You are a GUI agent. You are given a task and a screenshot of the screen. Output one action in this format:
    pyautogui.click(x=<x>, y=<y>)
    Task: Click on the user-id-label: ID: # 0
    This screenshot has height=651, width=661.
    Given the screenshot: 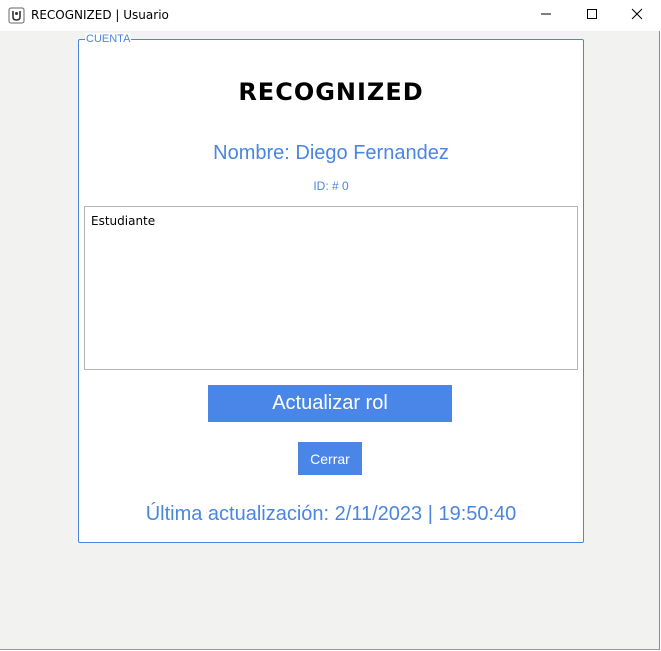 What is the action you would take?
    pyautogui.click(x=331, y=186)
    